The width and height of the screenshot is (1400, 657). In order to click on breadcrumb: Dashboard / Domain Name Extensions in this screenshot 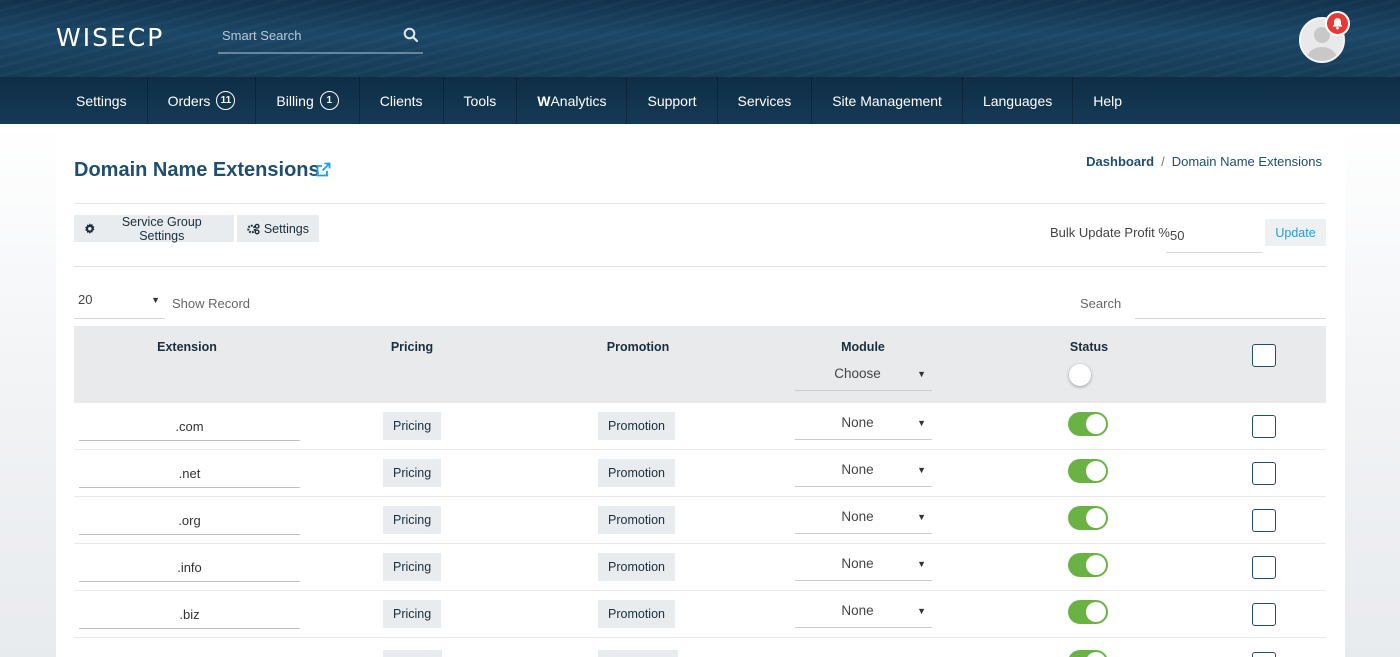, I will do `click(1204, 161)`.